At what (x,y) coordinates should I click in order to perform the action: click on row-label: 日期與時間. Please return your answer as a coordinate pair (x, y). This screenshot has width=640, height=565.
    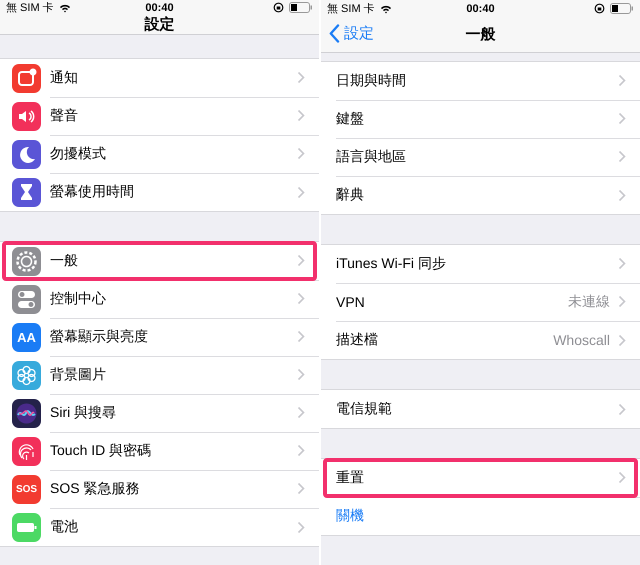
    Looking at the image, I should click on (371, 81).